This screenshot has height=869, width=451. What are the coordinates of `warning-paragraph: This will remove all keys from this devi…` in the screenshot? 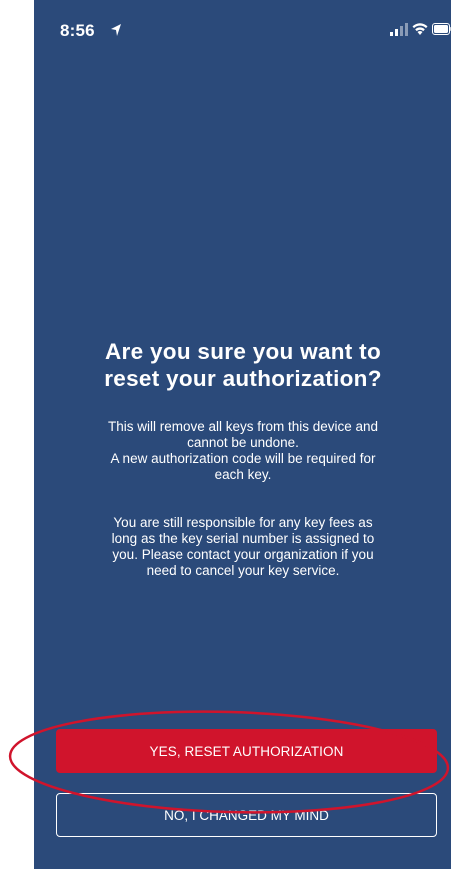 It's located at (243, 451).